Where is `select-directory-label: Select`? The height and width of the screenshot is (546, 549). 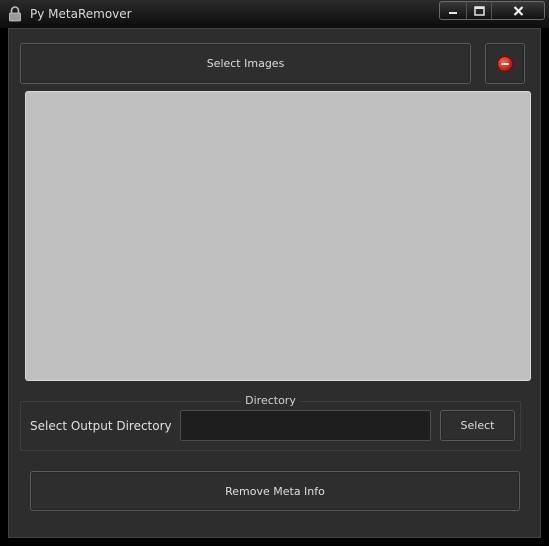
select-directory-label: Select is located at coordinates (477, 425).